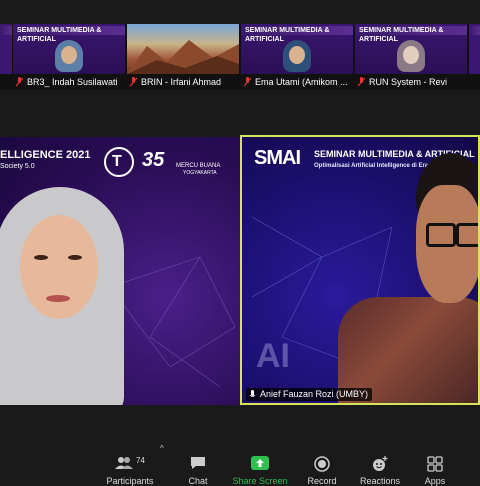 The image size is (480, 486). I want to click on apps-label: Apps, so click(435, 481).